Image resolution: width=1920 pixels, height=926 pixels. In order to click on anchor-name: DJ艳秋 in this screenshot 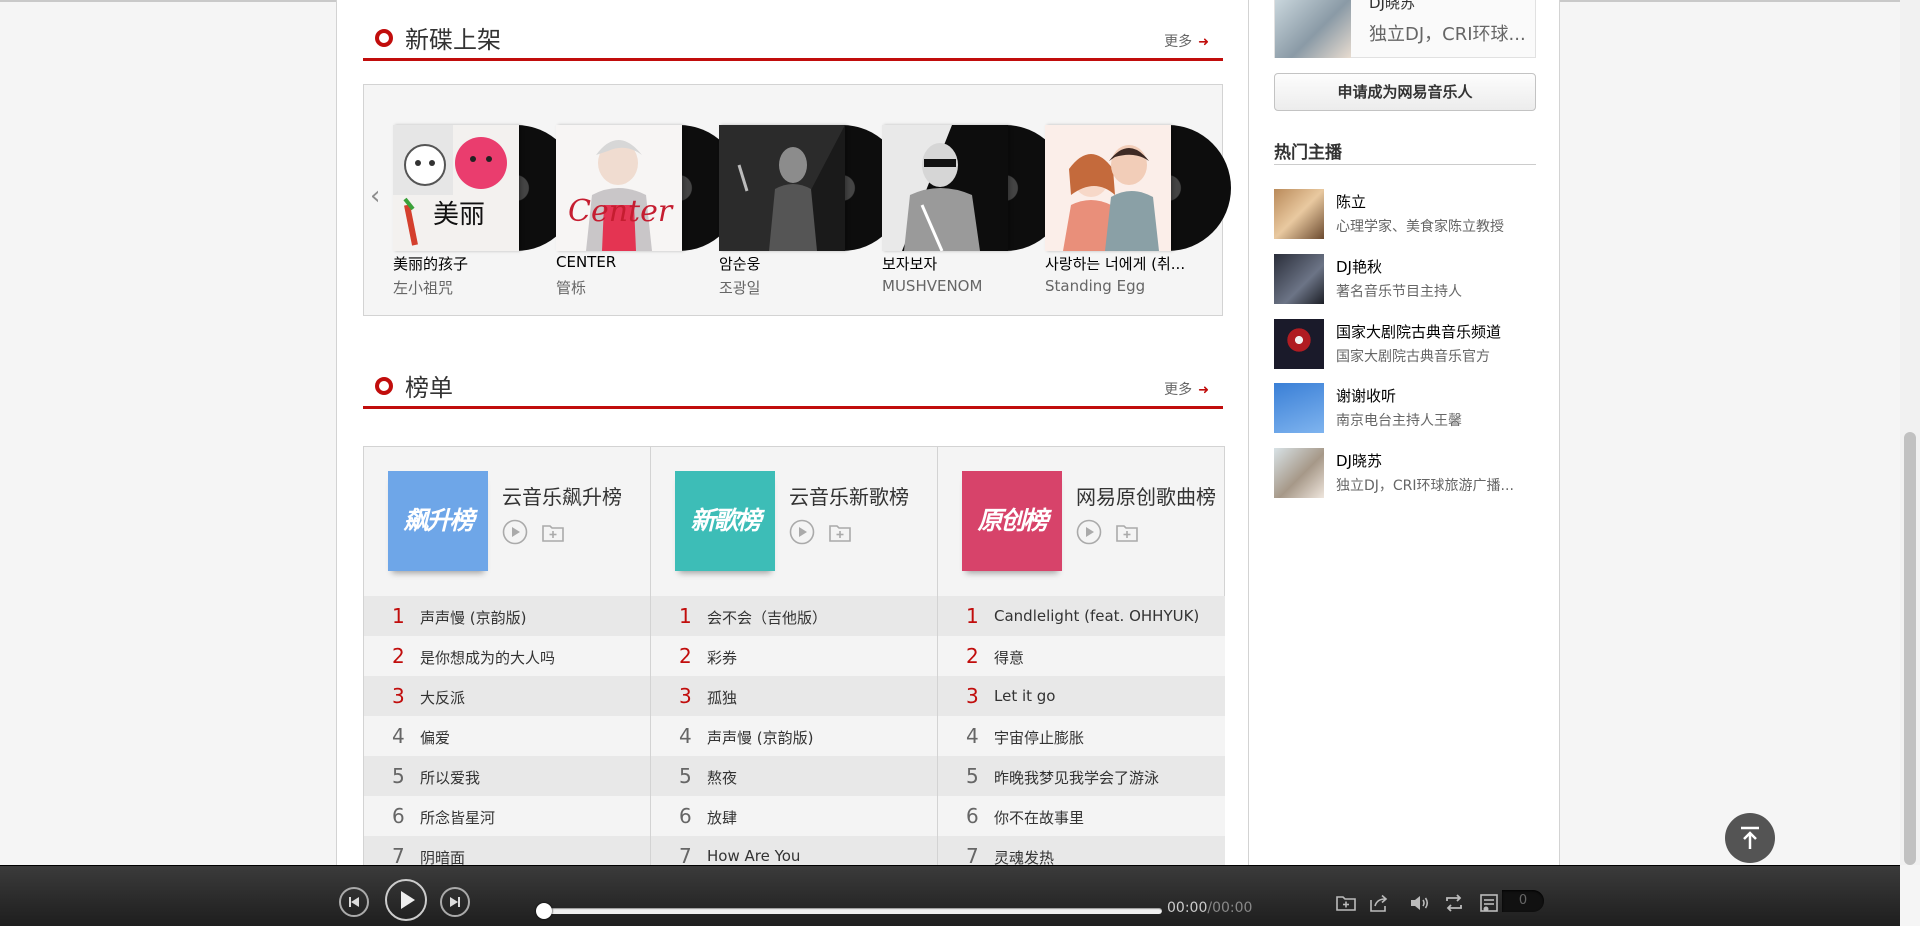, I will do `click(1359, 266)`.